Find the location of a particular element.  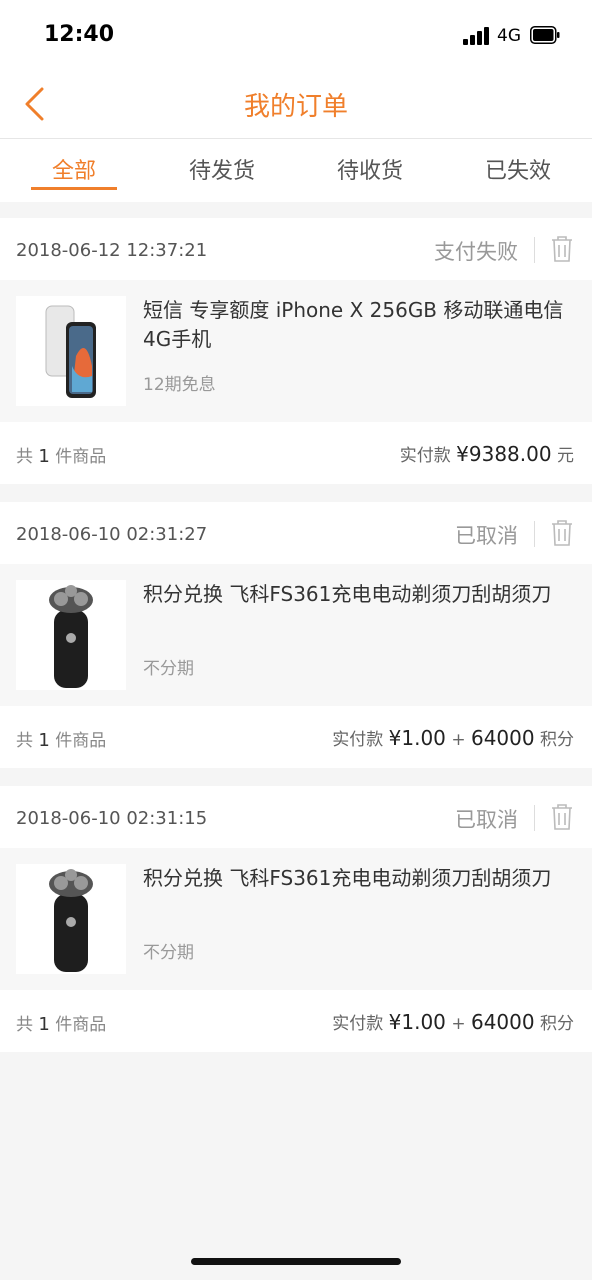

order-header: 2018-06-10 02:31:27 已取消 is located at coordinates (296, 533).